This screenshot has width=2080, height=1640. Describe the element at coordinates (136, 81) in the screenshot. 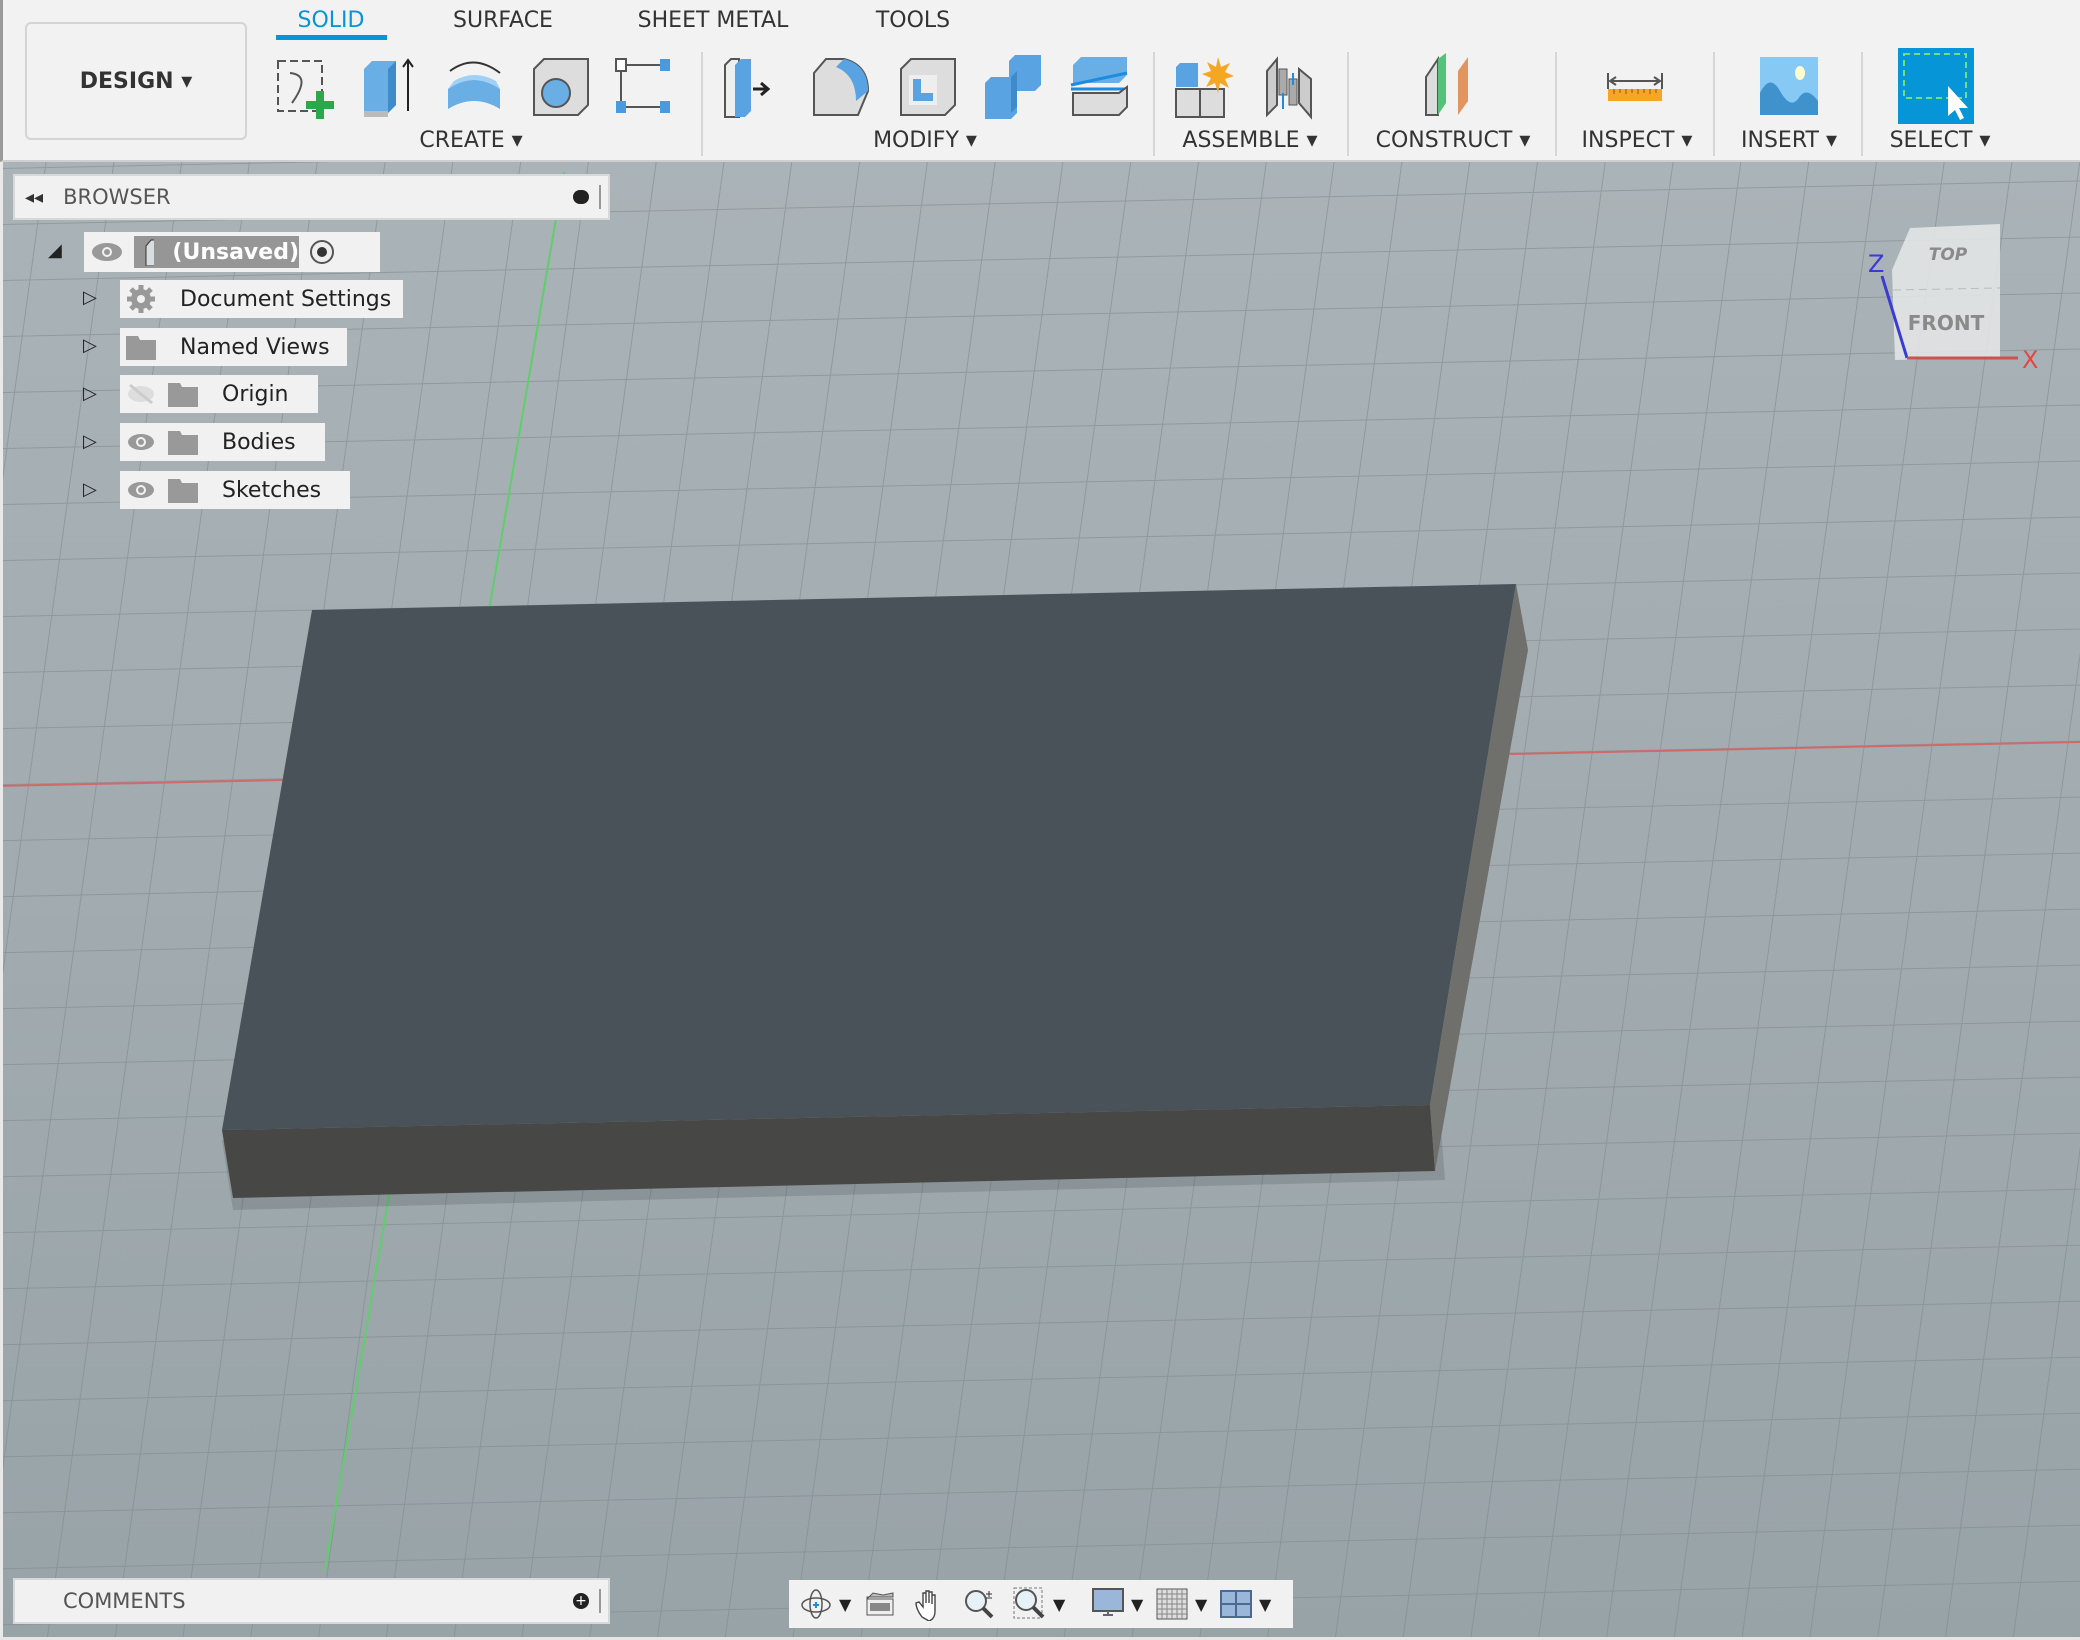

I see `workspace-switcher: DESIGN ▾` at that location.